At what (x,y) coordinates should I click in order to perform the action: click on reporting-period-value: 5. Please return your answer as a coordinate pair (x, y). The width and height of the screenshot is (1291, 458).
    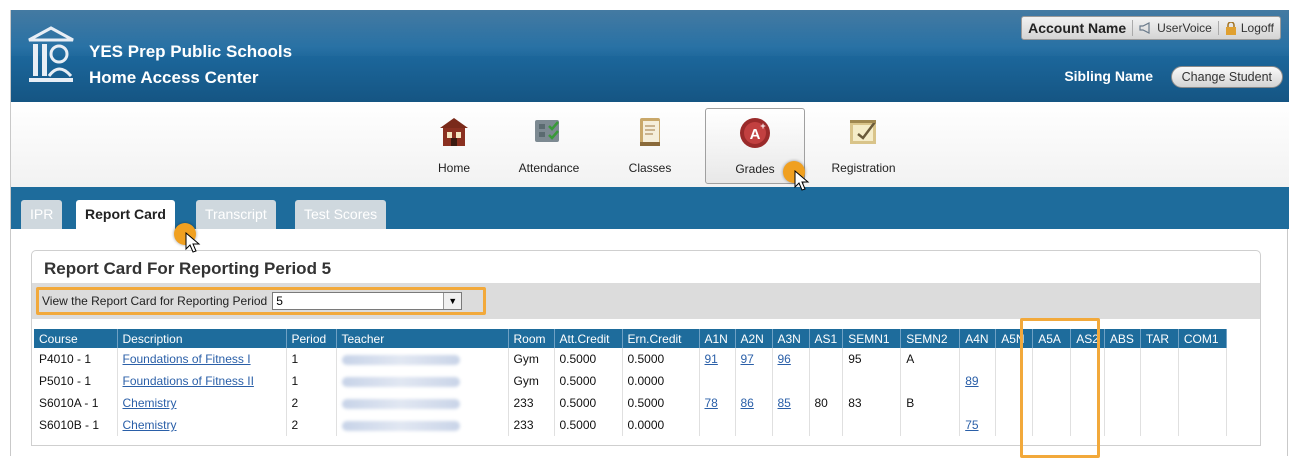
    Looking at the image, I should click on (279, 301).